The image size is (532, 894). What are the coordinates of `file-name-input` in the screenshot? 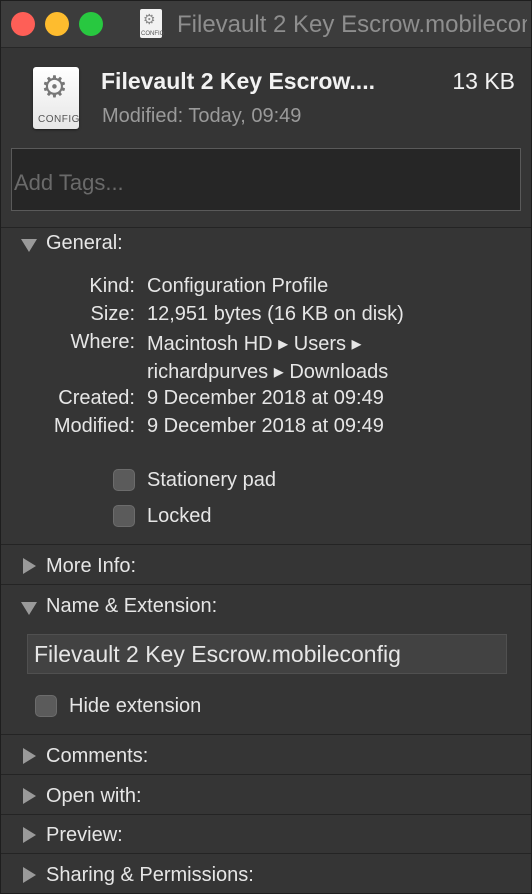 It's located at (267, 654).